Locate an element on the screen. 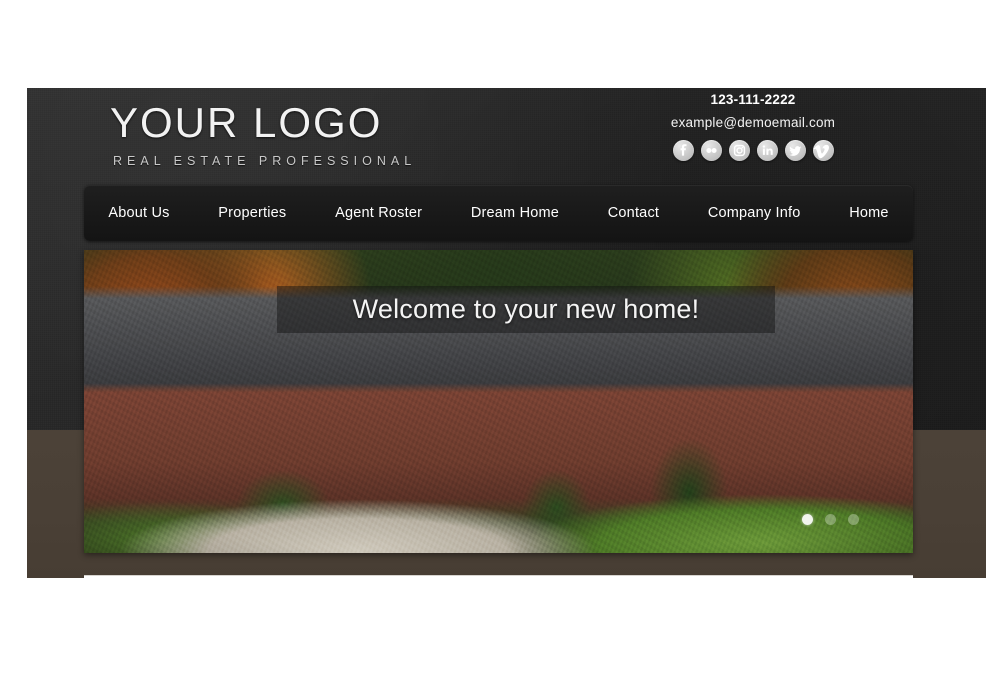  nav-item-properties: Properties is located at coordinates (252, 213).